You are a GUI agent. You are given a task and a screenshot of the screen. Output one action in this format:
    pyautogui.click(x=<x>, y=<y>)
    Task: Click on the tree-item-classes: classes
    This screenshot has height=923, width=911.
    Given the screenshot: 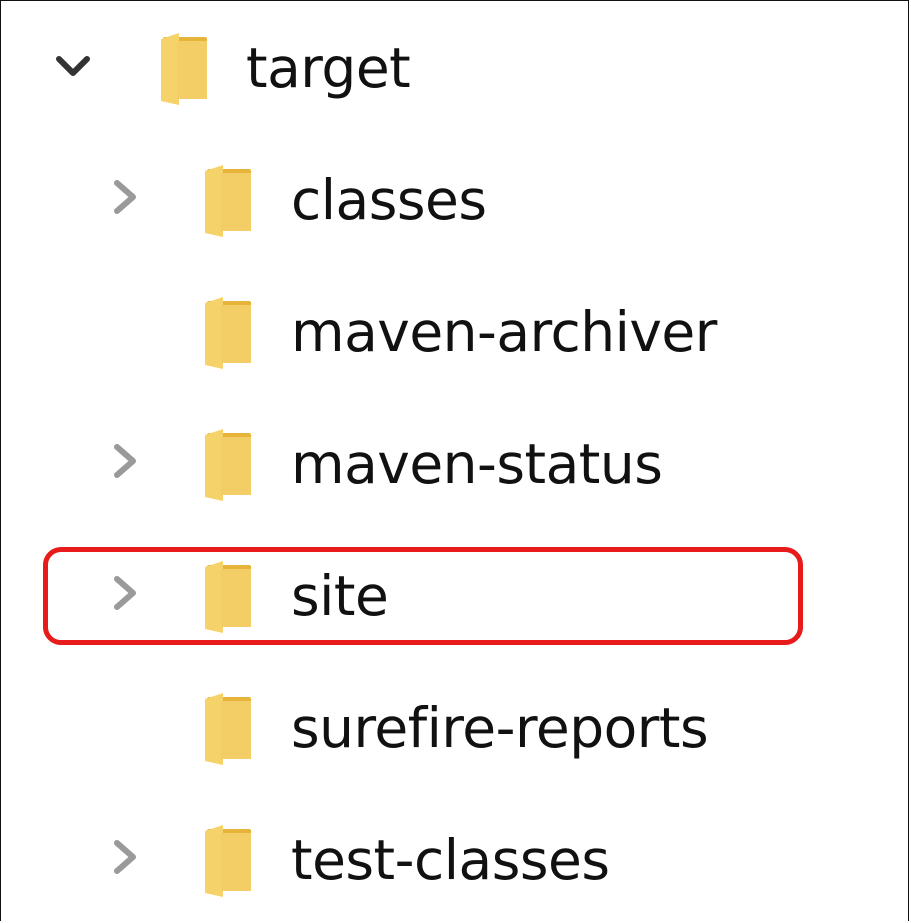 What is the action you would take?
    pyautogui.click(x=455, y=193)
    